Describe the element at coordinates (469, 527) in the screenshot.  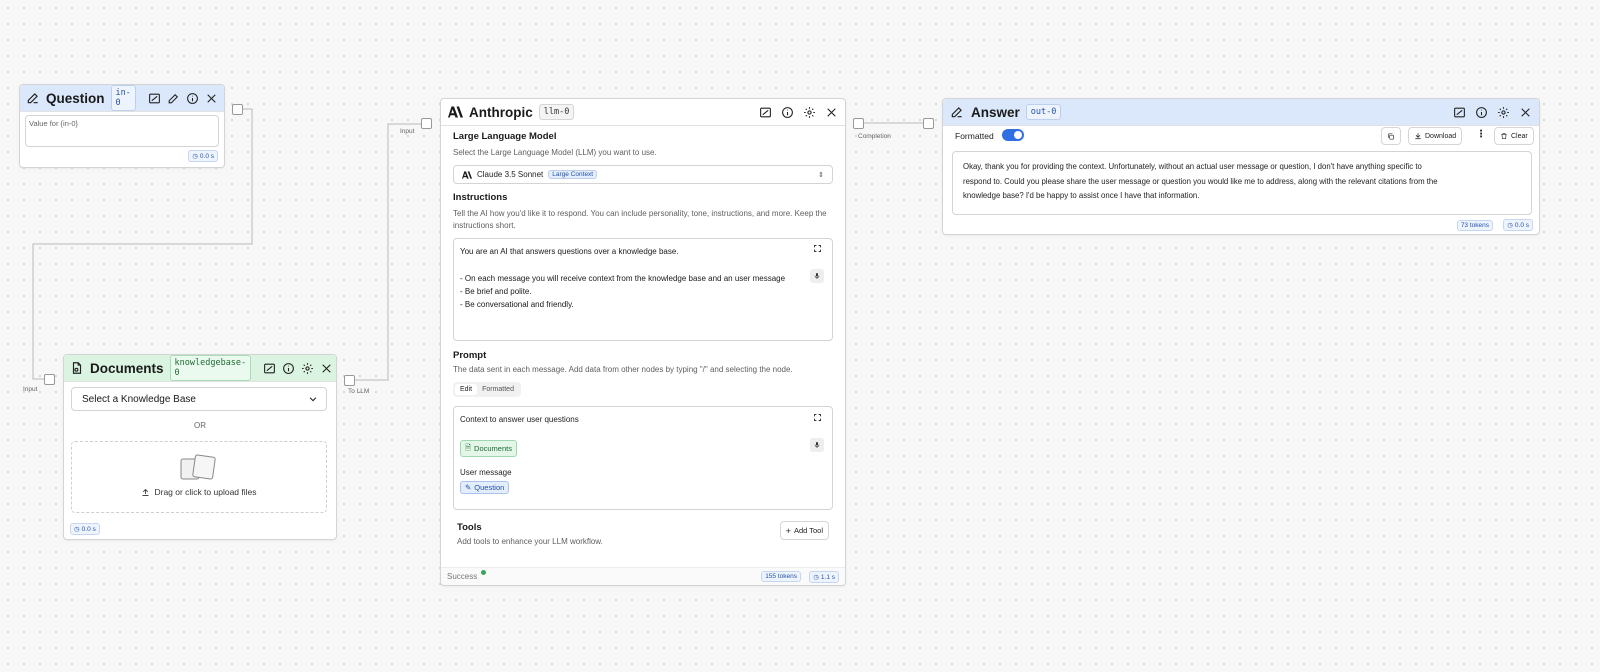
I see `tools-title: Tools` at that location.